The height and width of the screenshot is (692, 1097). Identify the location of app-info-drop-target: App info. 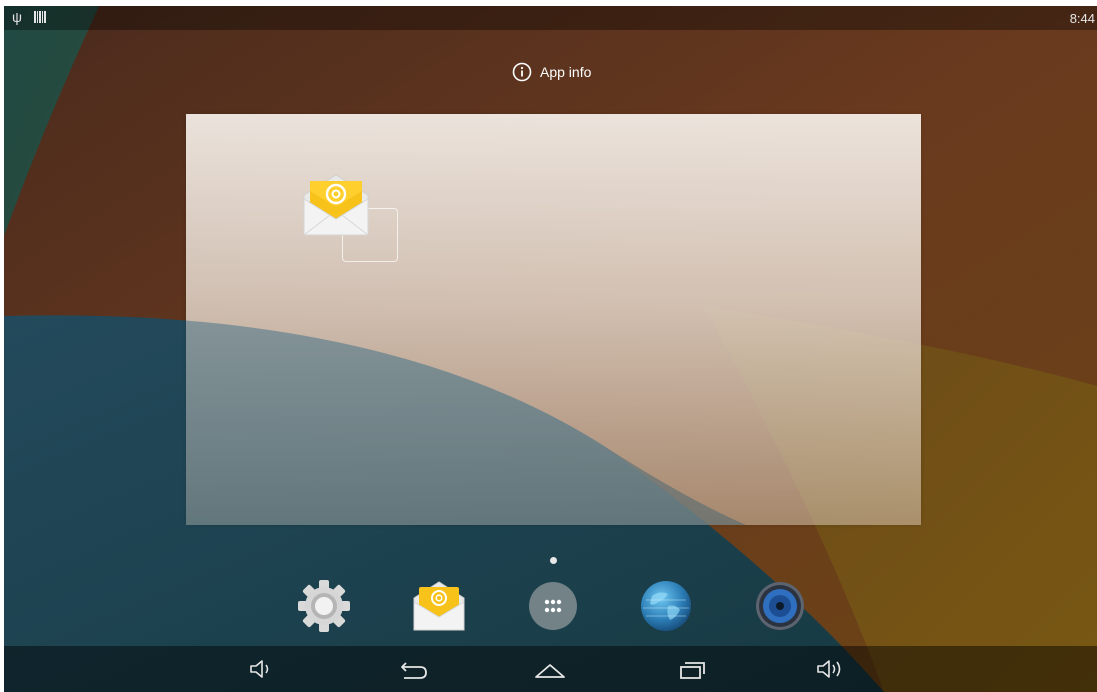
(551, 72).